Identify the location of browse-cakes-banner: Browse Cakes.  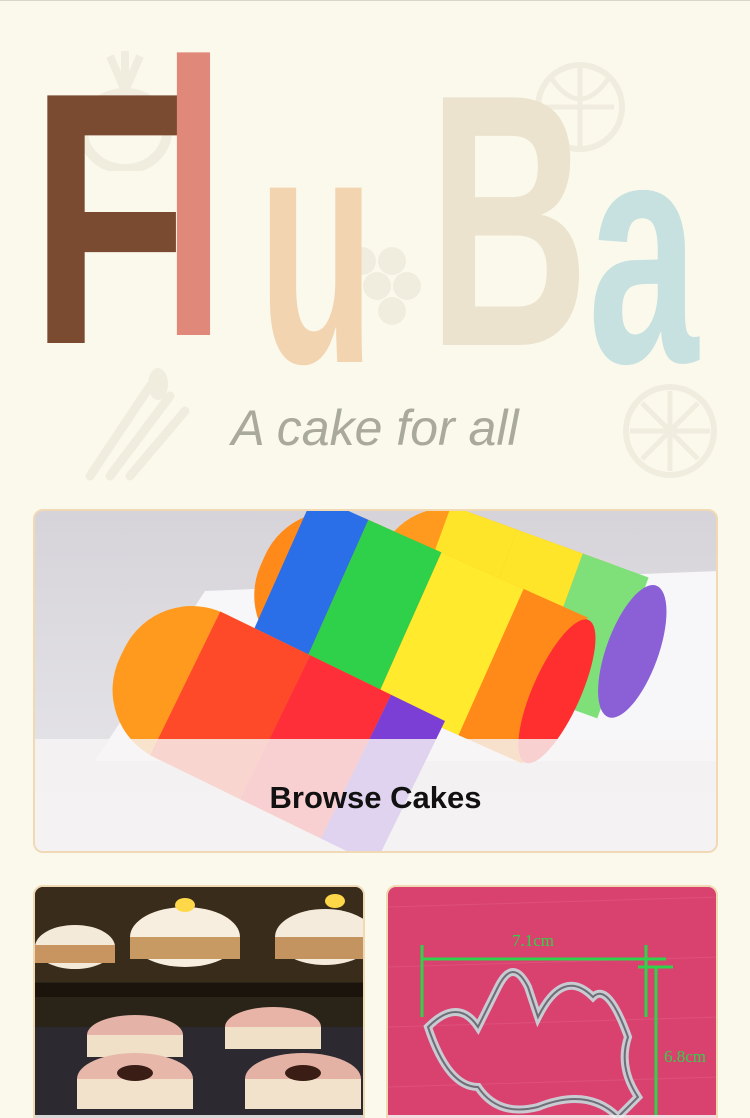
(375, 795).